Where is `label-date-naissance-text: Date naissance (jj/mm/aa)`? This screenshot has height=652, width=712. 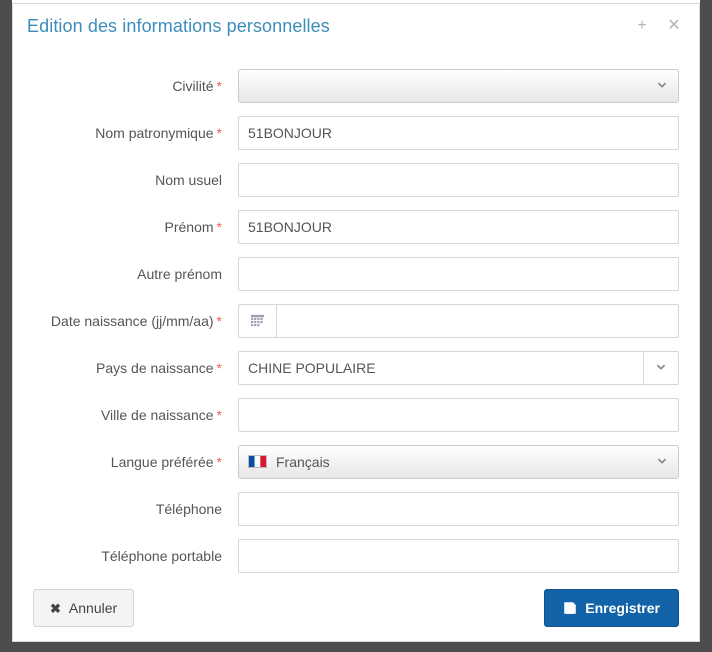
label-date-naissance-text: Date naissance (jj/mm/aa) is located at coordinates (132, 320).